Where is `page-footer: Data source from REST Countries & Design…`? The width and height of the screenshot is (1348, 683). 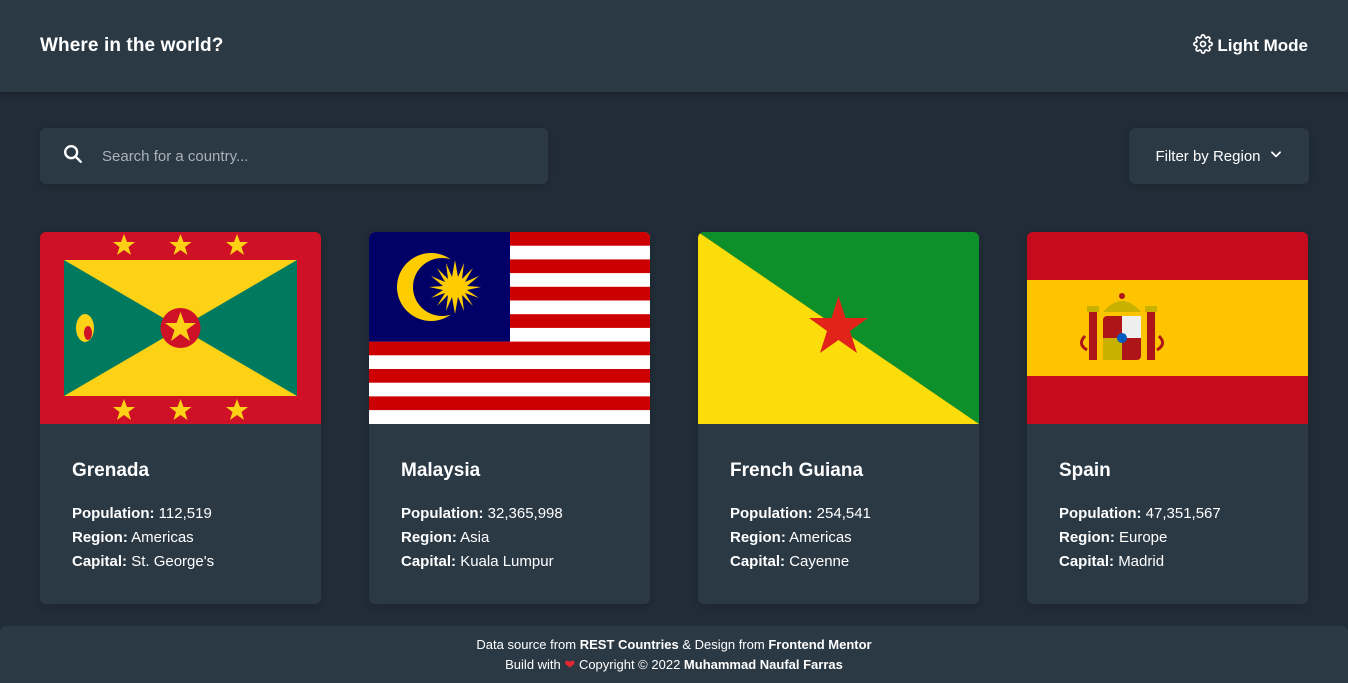
page-footer: Data source from REST Countries & Design… is located at coordinates (674, 654).